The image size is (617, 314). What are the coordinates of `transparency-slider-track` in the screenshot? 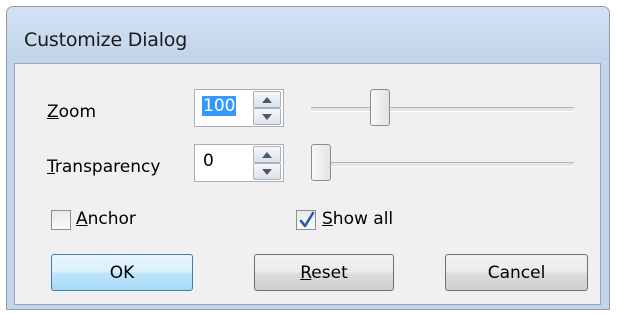 It's located at (442, 164).